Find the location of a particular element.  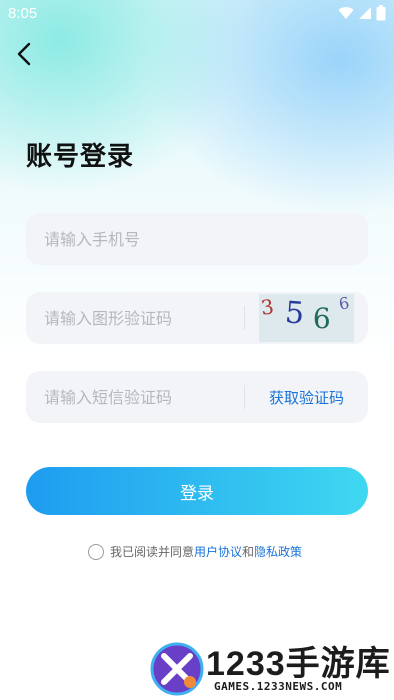

phone-input is located at coordinates (197, 239).